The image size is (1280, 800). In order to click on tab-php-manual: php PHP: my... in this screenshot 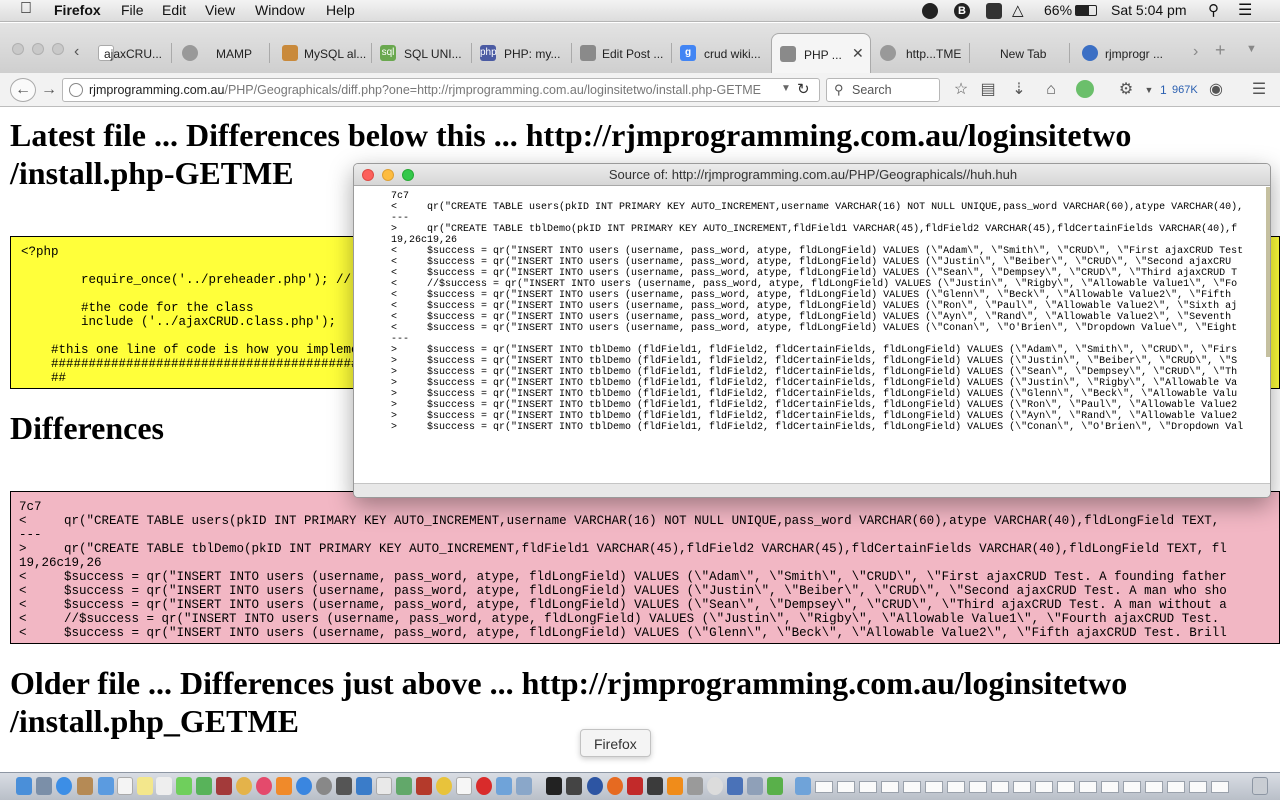, I will do `click(522, 53)`.